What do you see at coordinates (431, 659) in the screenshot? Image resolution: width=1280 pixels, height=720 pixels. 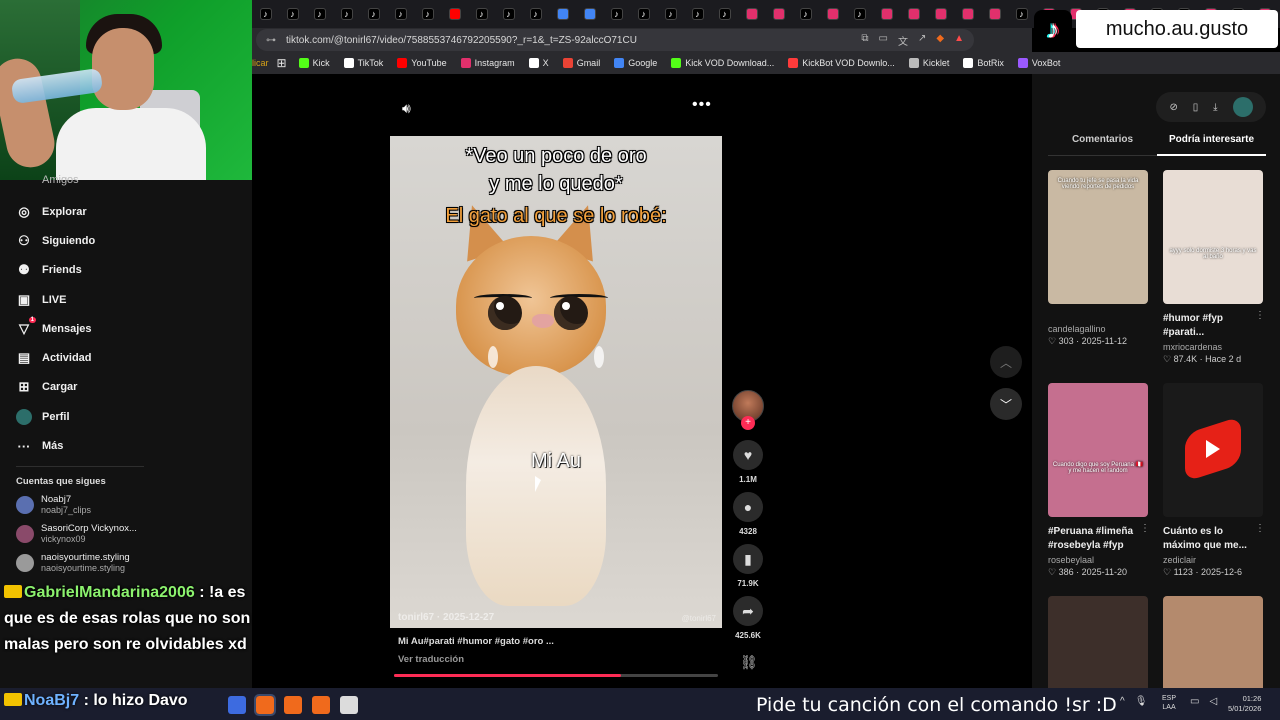 I see `see-translation-link: Ver traducción` at bounding box center [431, 659].